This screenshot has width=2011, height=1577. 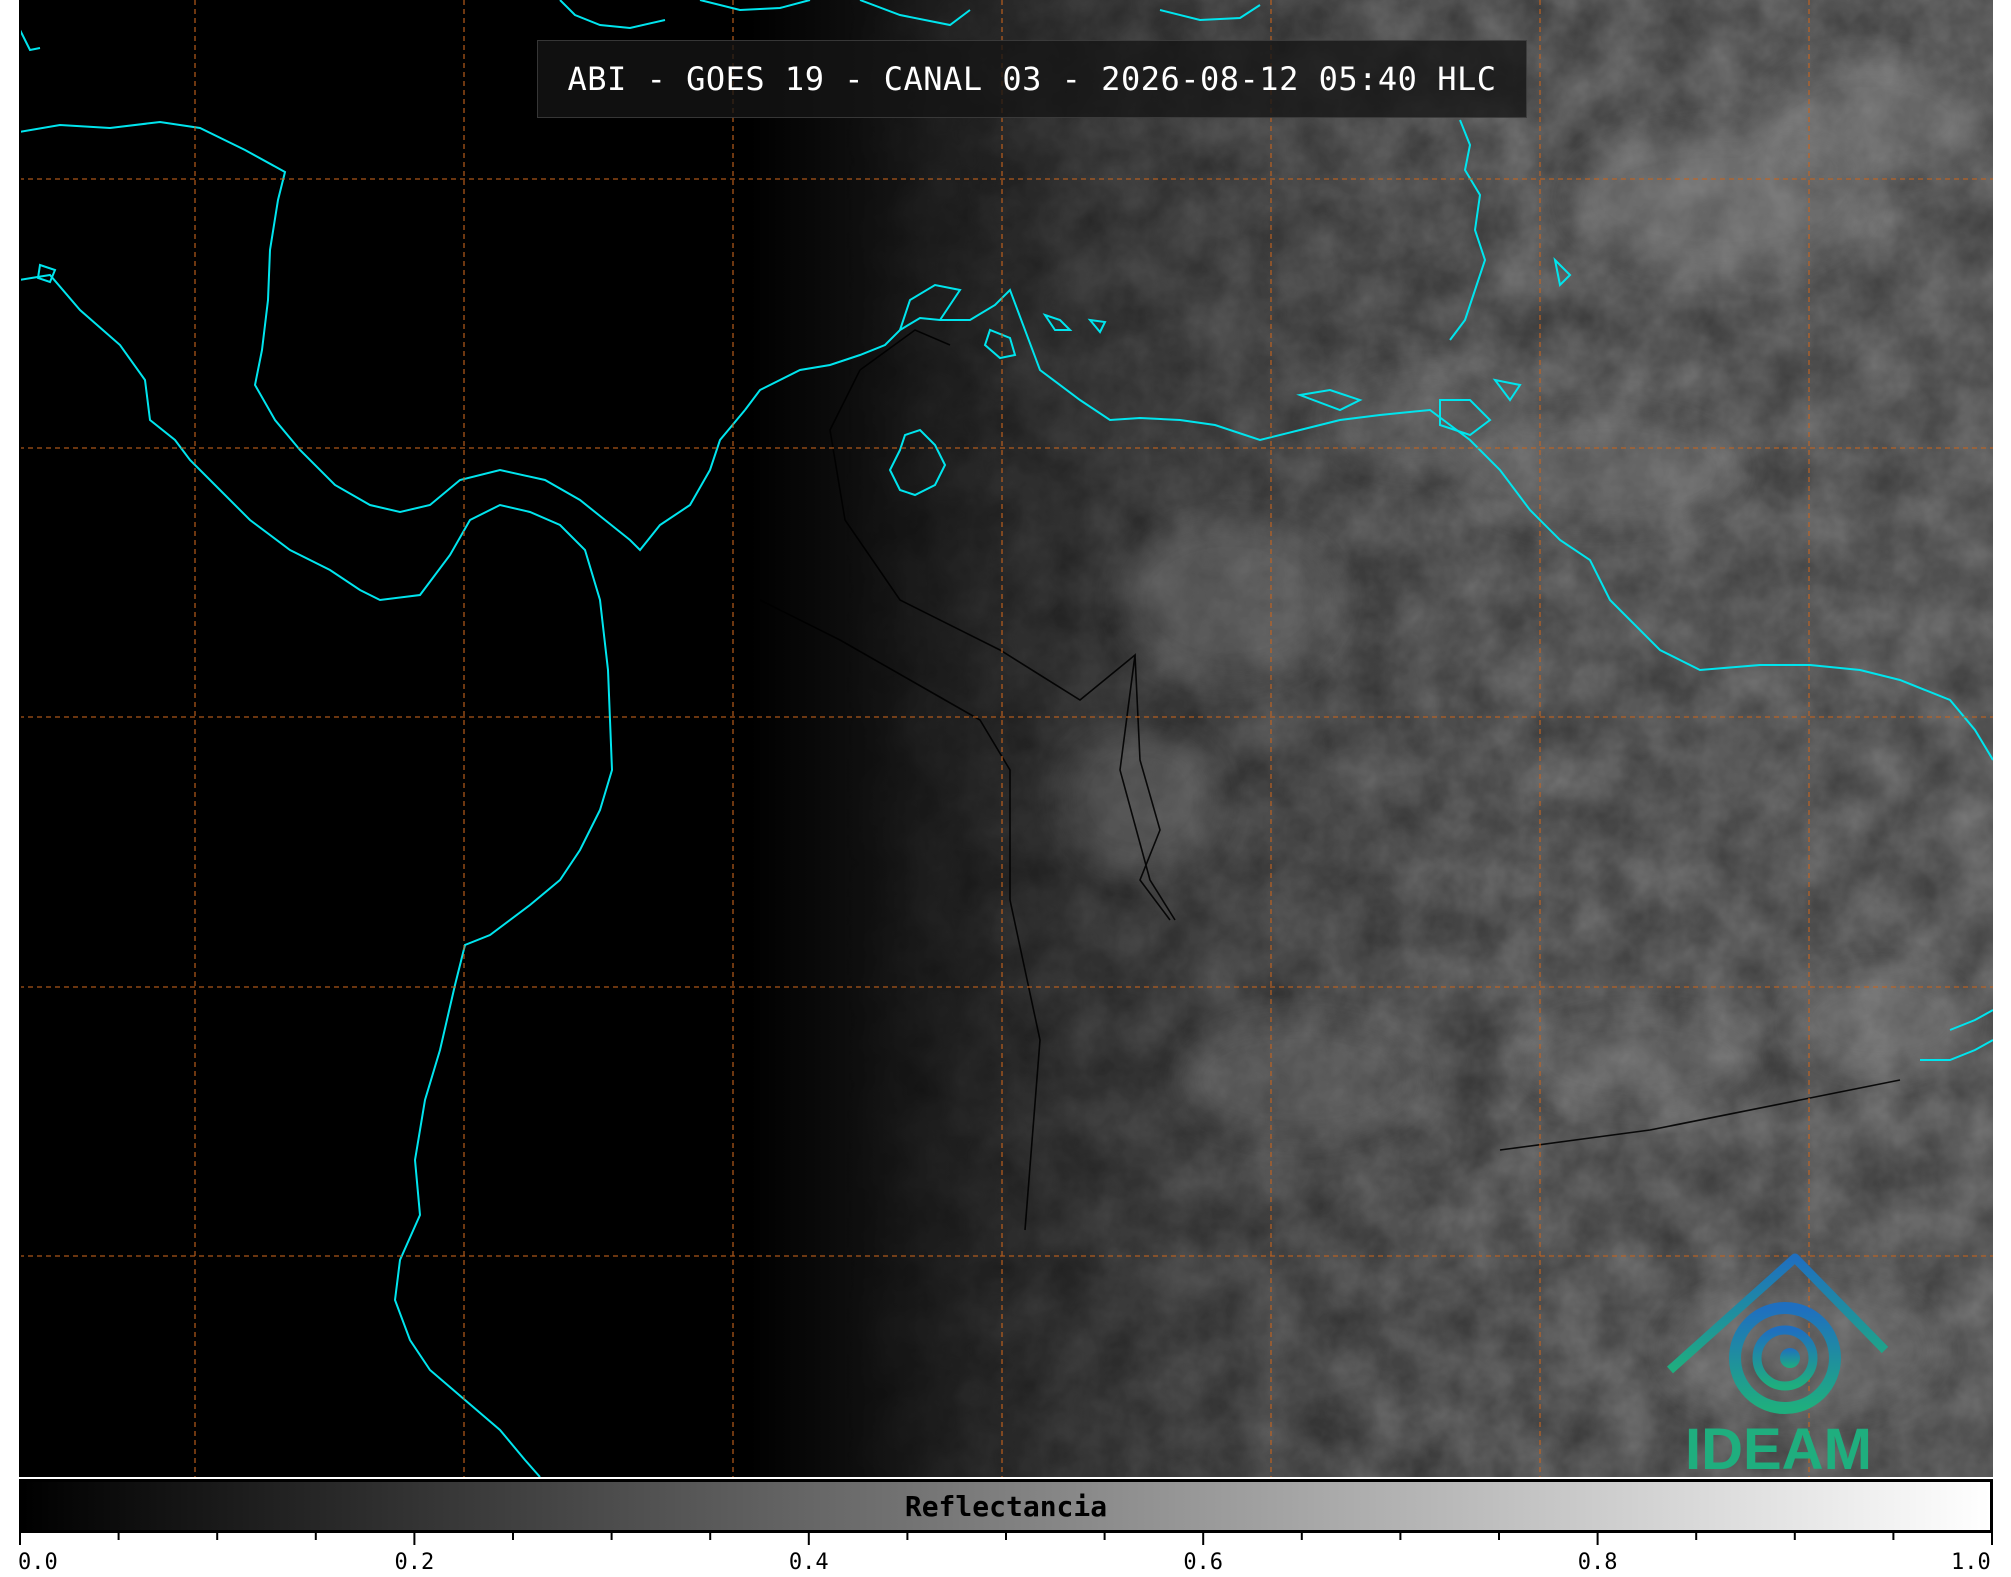 I want to click on colorbar-tick-label: 0.2, so click(x=414, y=1562).